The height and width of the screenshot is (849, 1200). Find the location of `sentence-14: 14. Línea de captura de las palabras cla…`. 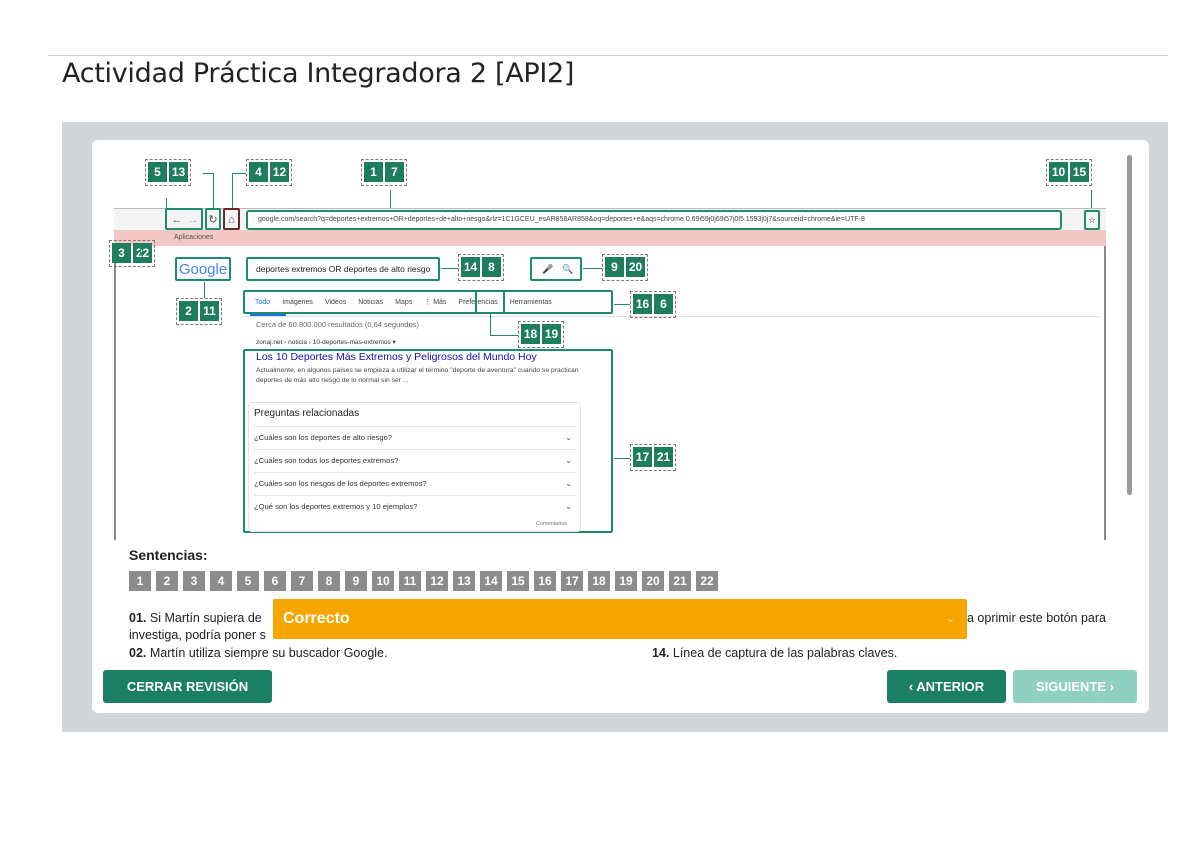

sentence-14: 14. Línea de captura de las palabras cla… is located at coordinates (774, 653).